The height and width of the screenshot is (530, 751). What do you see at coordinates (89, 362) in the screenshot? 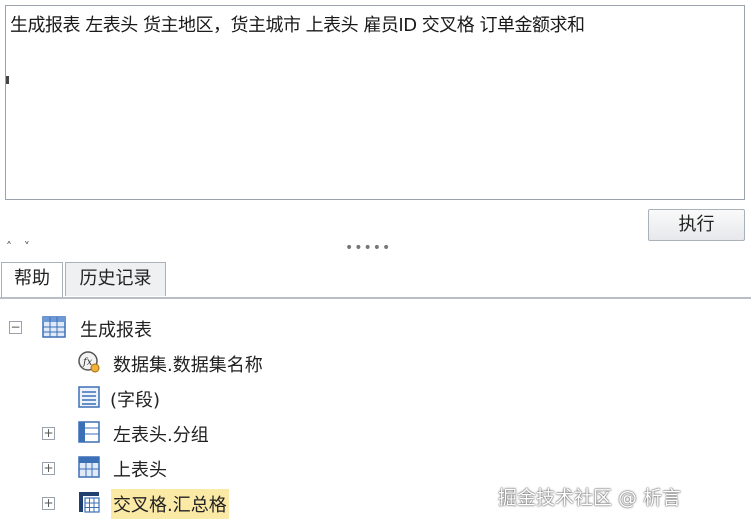
I see `function-icon: fx` at bounding box center [89, 362].